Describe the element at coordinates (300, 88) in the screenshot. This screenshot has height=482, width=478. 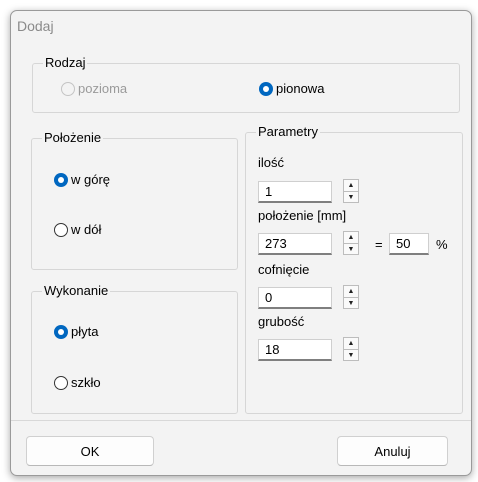
I see `radio-pionowa-label: pionowa` at that location.